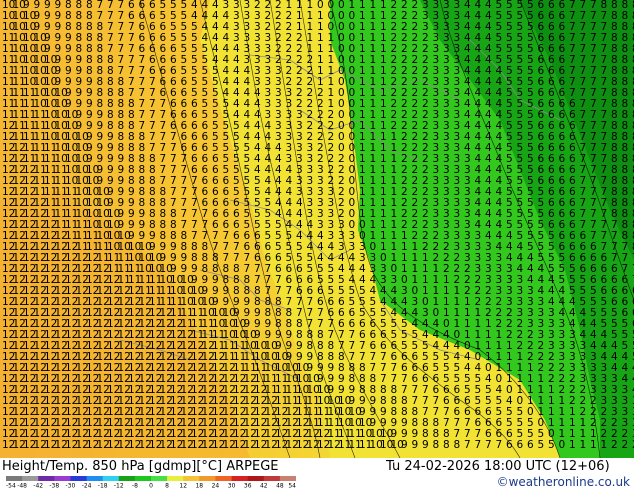  What do you see at coordinates (562, 445) in the screenshot?
I see `svg-text: 0` at bounding box center [562, 445].